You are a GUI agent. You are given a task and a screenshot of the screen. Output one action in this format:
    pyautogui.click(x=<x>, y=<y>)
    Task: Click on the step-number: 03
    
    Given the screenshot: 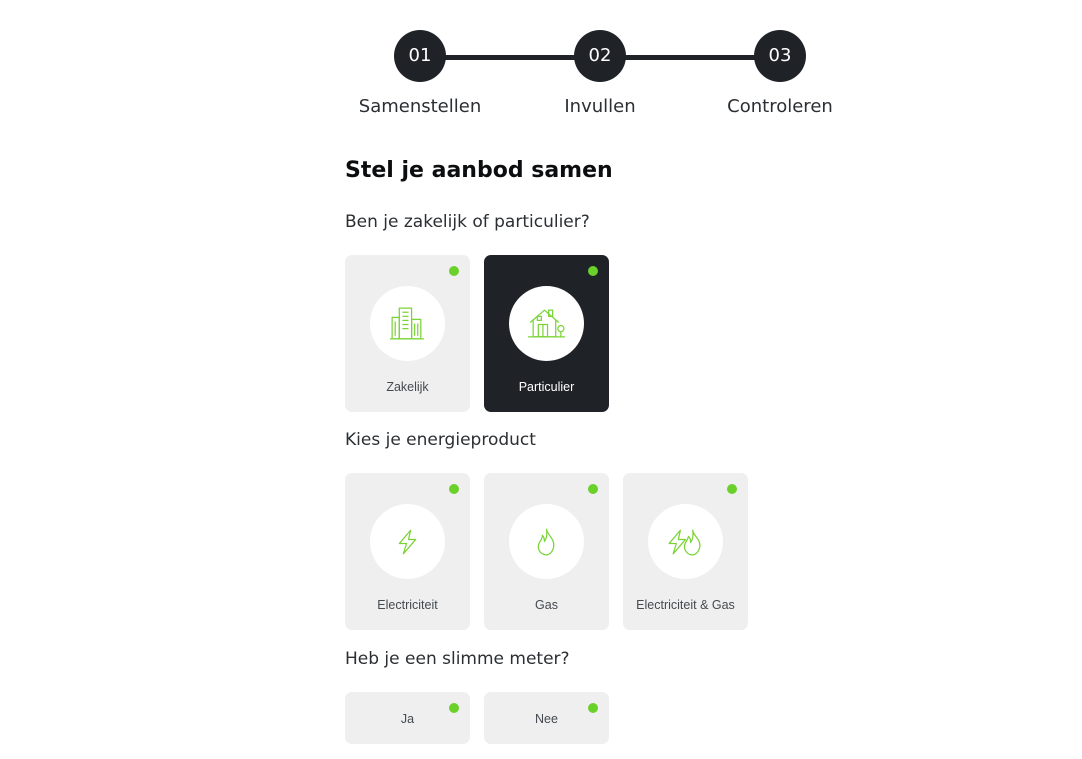 What is the action you would take?
    pyautogui.click(x=780, y=56)
    